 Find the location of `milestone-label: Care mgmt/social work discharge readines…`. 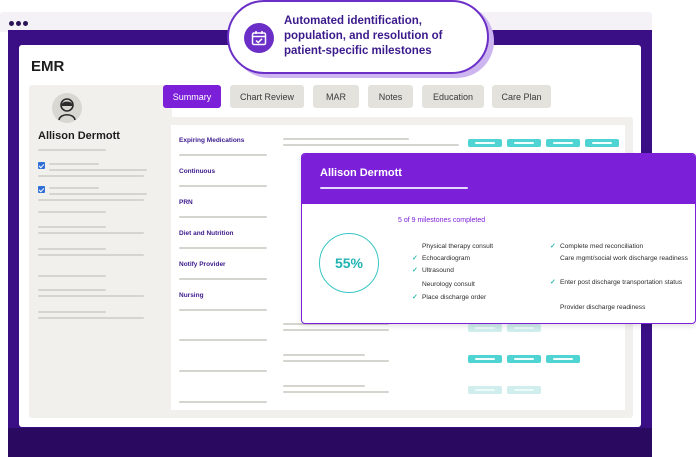

milestone-label: Care mgmt/social work discharge readines… is located at coordinates (624, 258).